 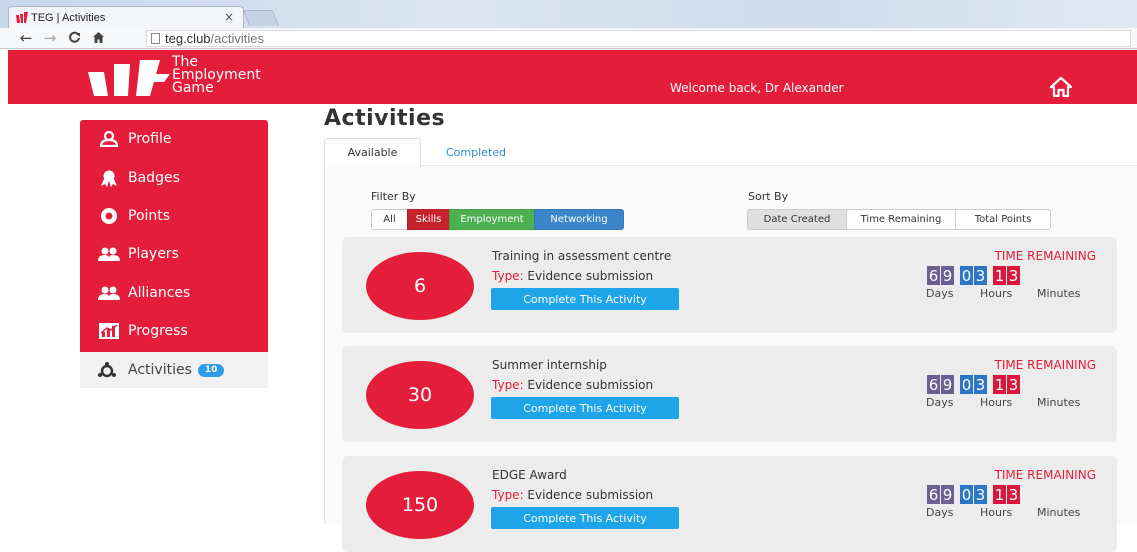 What do you see at coordinates (389, 219) in the screenshot?
I see `filter-all-button: All` at bounding box center [389, 219].